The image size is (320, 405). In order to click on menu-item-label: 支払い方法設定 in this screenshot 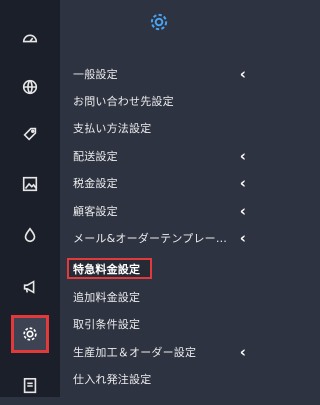, I will do `click(112, 128)`.